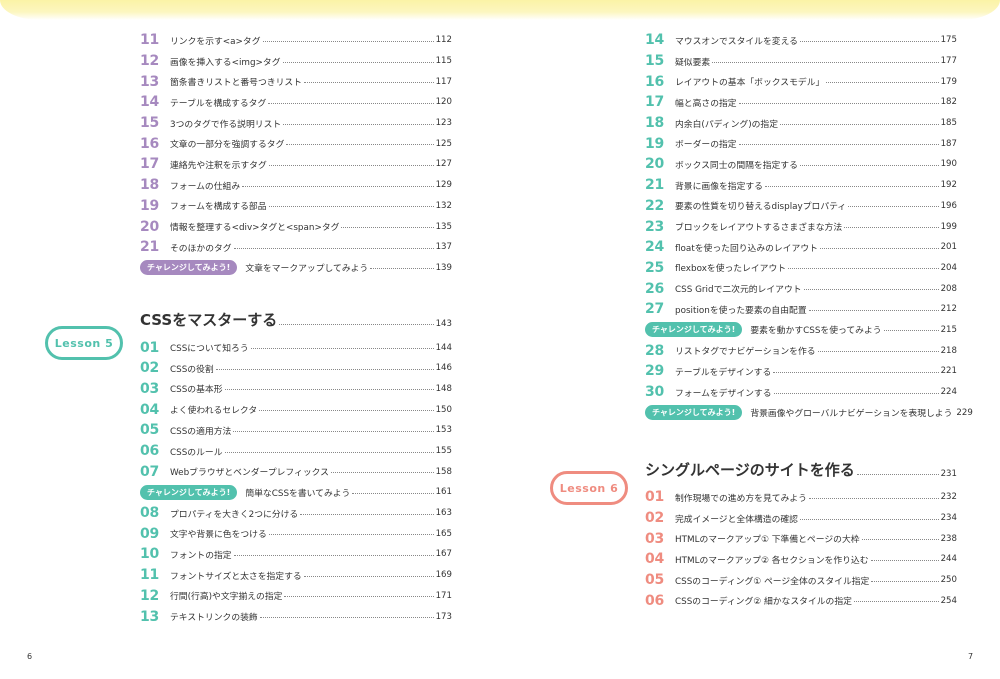 The width and height of the screenshot is (1000, 679). What do you see at coordinates (801, 330) in the screenshot?
I see `challenge-entry: チャレンジしてみよう! 要素を動かすCSSを使ってみよう 215` at bounding box center [801, 330].